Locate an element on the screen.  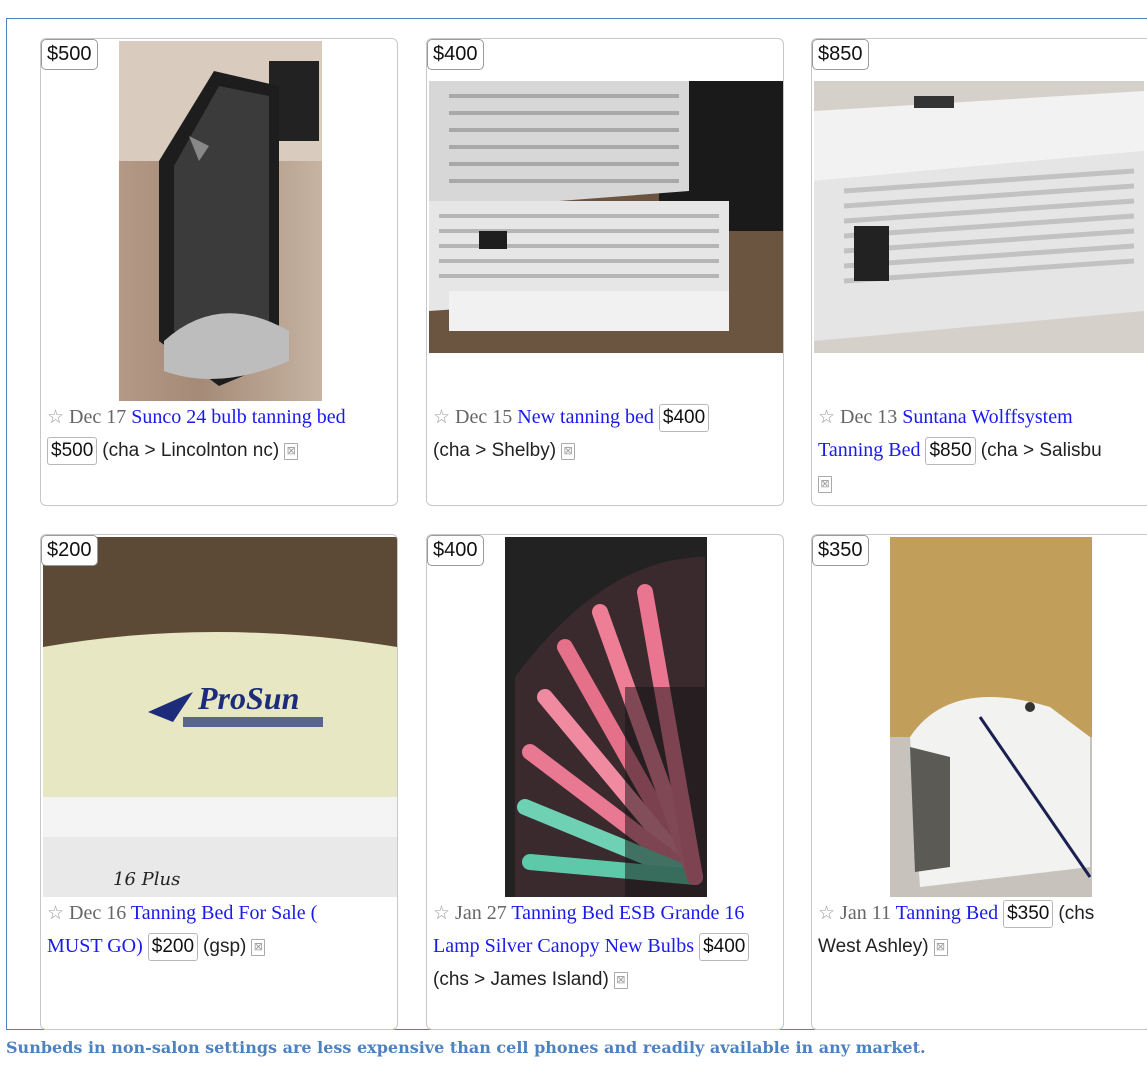
listing-price: $500 is located at coordinates (72, 451).